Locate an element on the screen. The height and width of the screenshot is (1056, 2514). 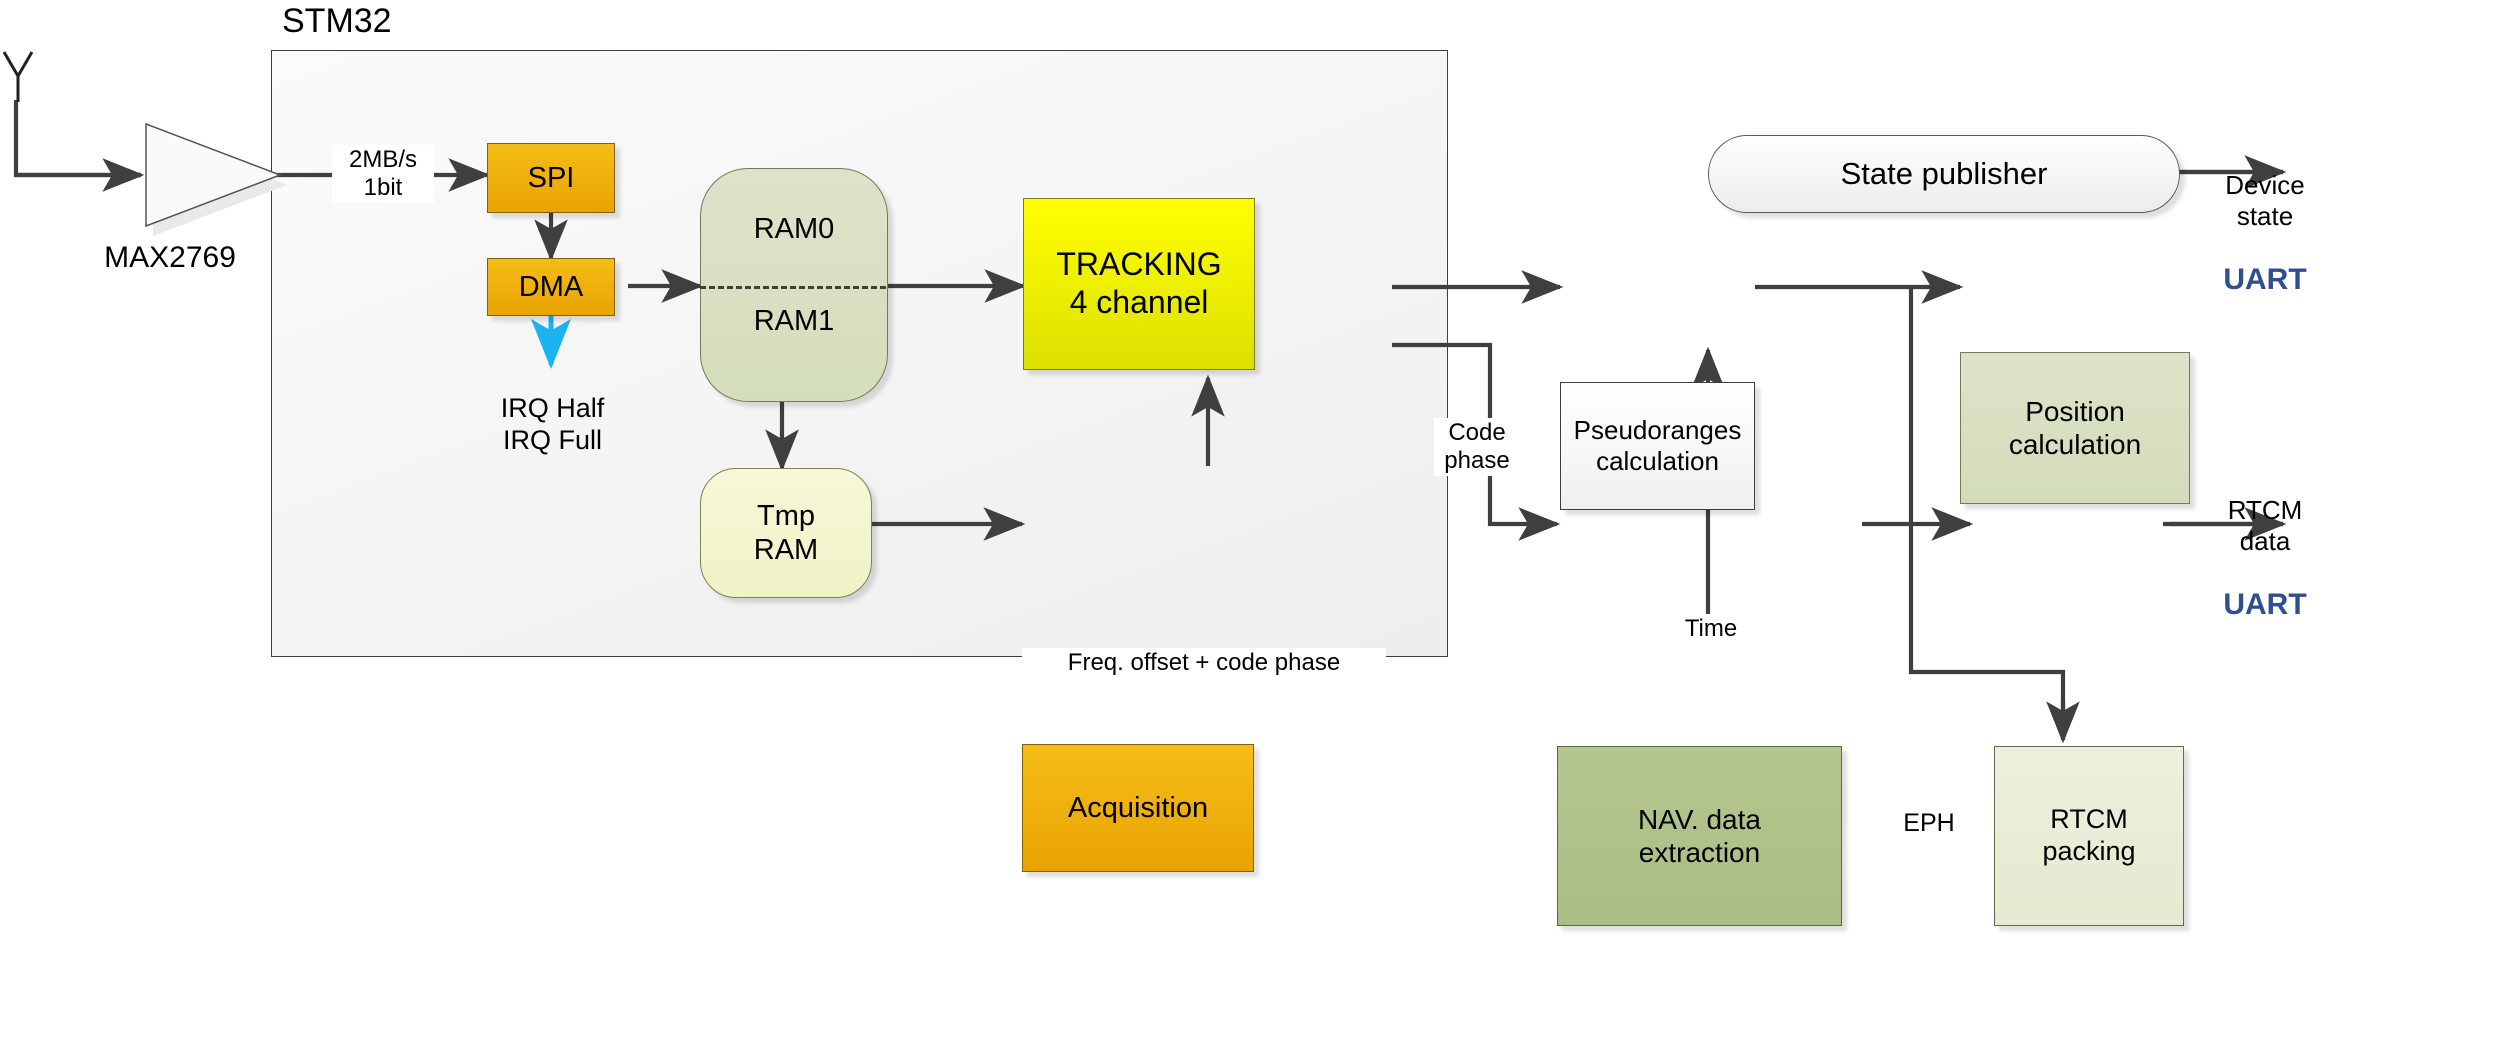
block-state-publisher: State publisher is located at coordinates (1944, 174).